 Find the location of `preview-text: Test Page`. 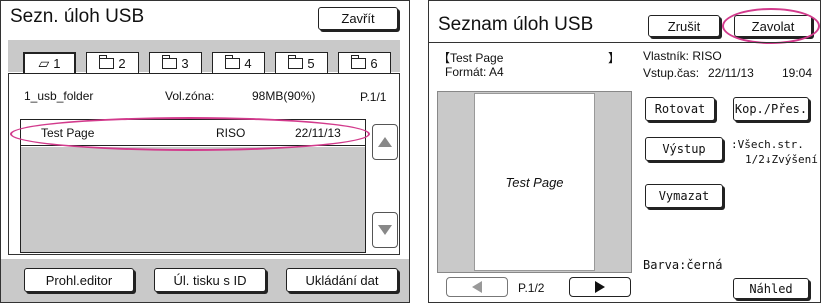

preview-text: Test Page is located at coordinates (534, 182).